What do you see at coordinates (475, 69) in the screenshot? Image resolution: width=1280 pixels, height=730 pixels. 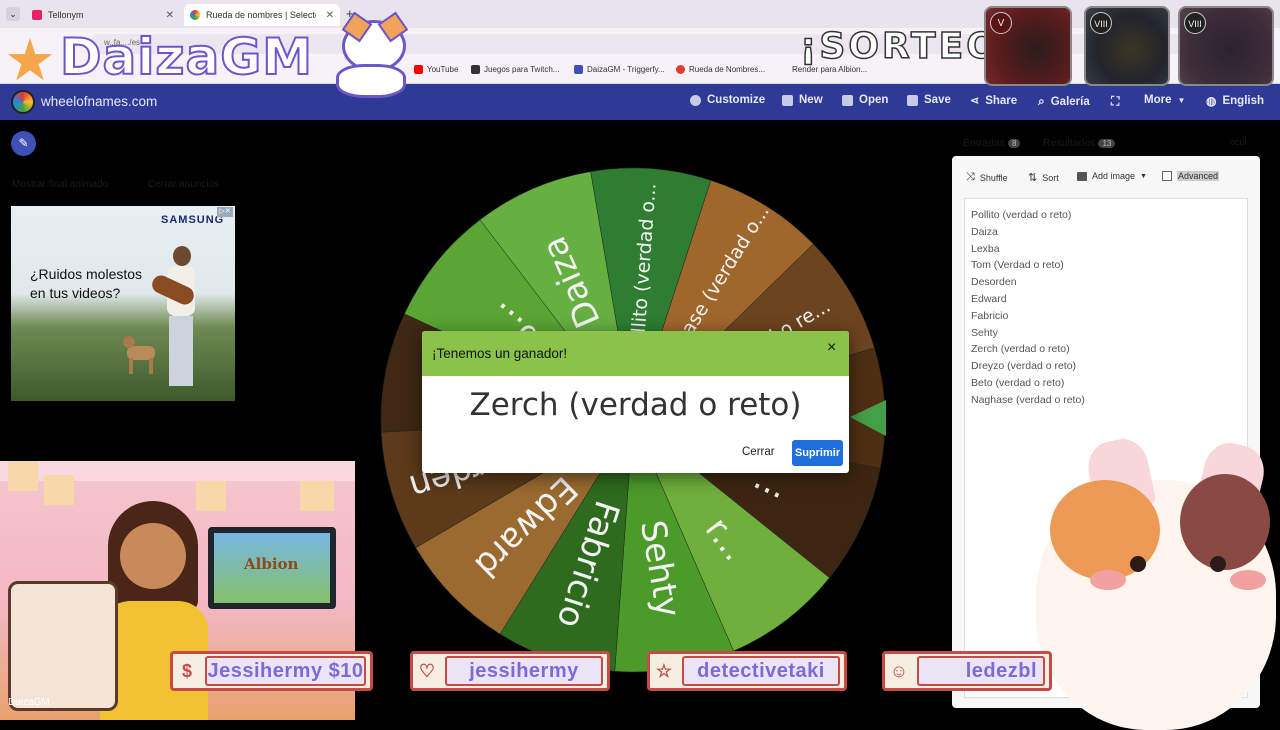 I see `game-icon` at bounding box center [475, 69].